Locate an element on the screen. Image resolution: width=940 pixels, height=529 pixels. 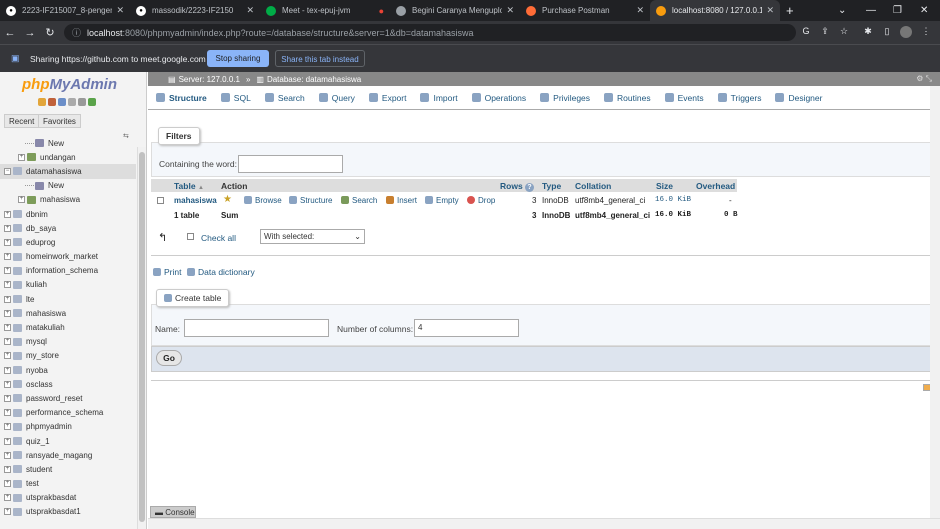
columns-input: 4 is located at coordinates (466, 328).